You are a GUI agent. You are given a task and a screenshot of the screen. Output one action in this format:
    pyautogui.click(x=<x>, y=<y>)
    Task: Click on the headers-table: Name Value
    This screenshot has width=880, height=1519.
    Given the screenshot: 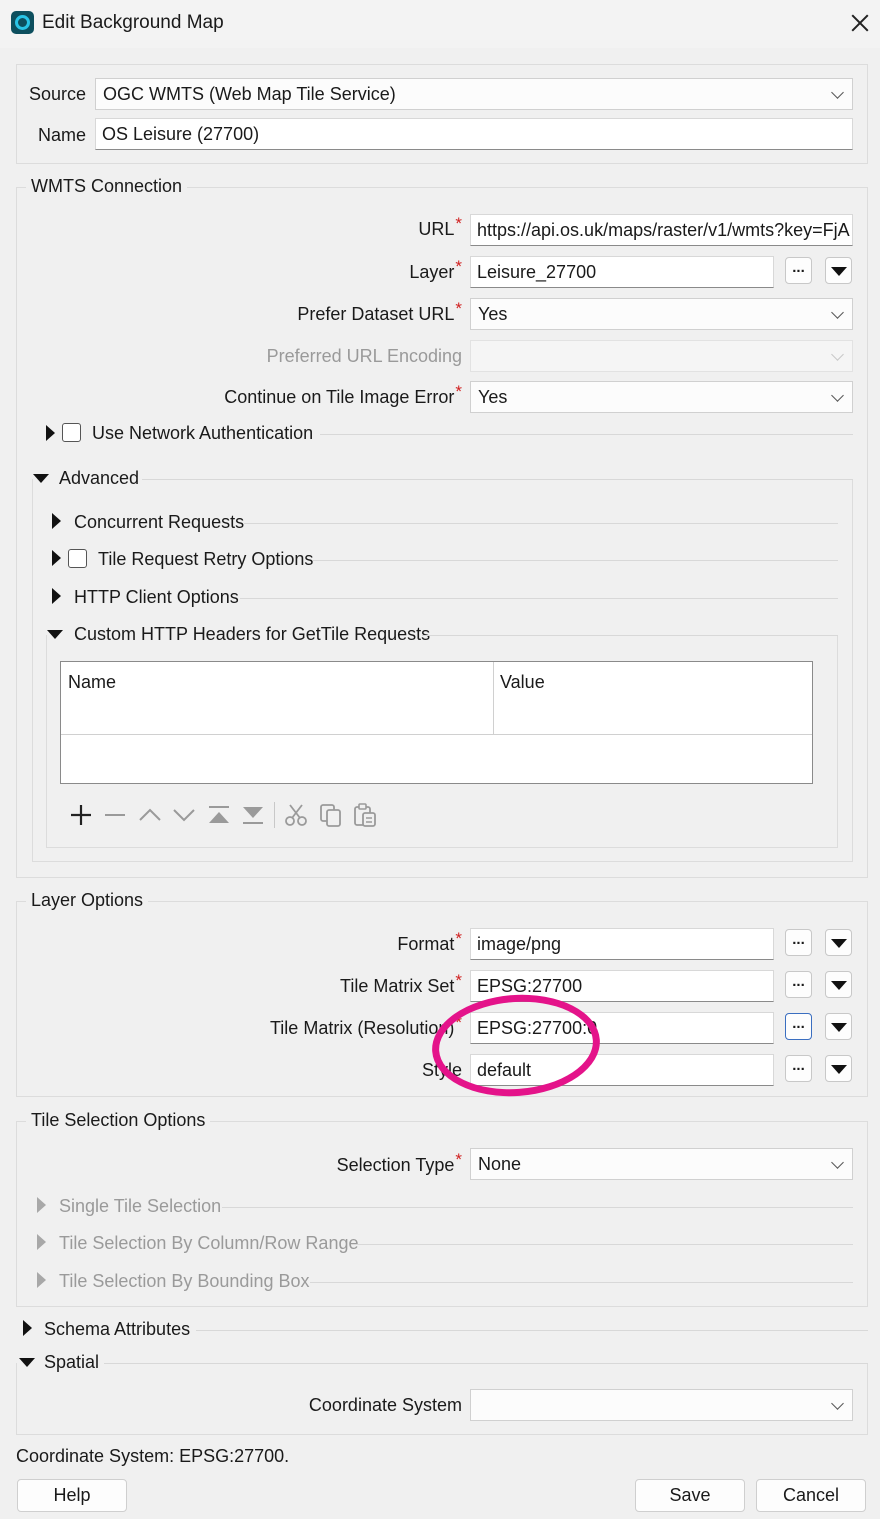 What is the action you would take?
    pyautogui.click(x=436, y=722)
    